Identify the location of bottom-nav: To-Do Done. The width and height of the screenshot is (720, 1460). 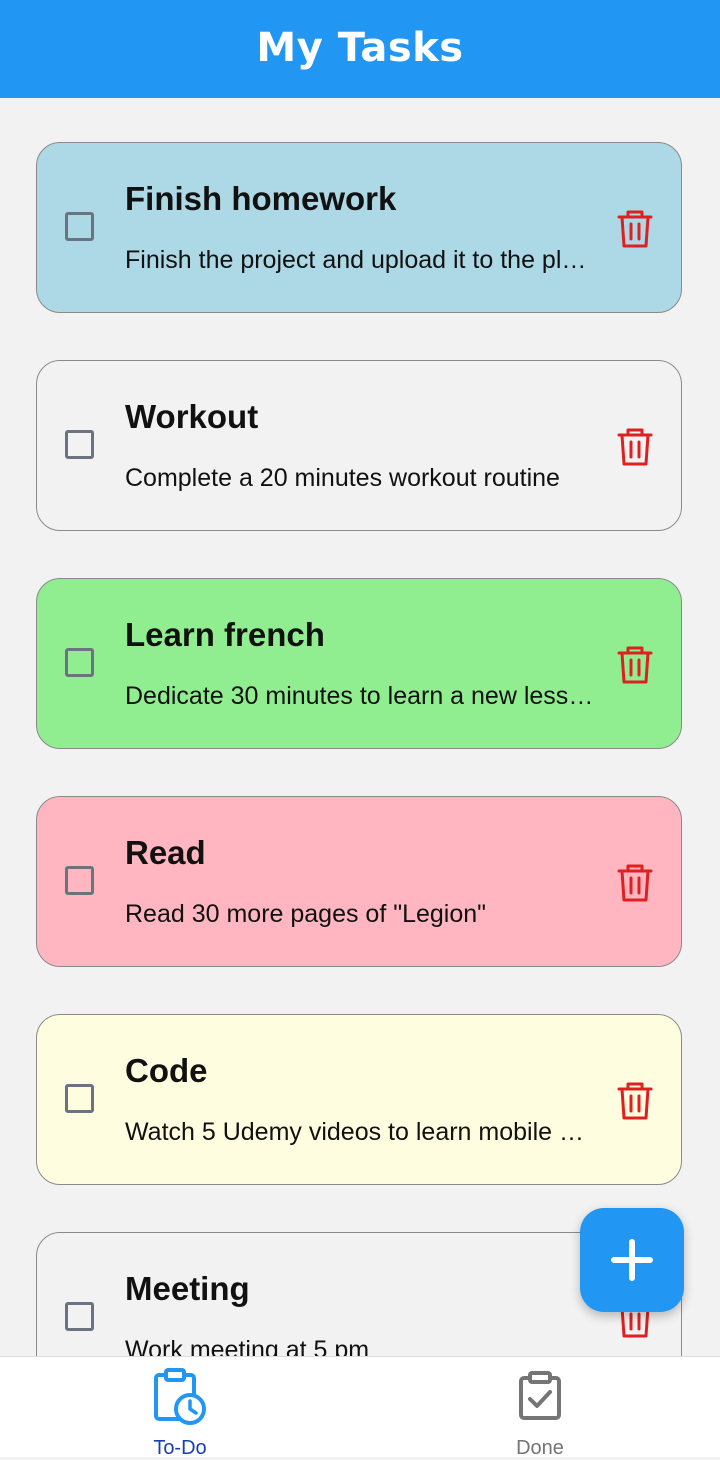
(360, 1407).